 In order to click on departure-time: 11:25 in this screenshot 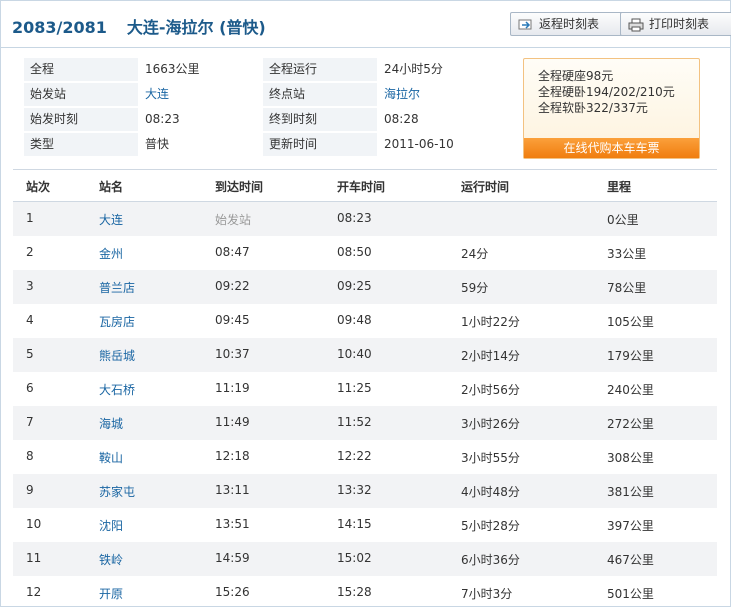, I will do `click(354, 388)`.